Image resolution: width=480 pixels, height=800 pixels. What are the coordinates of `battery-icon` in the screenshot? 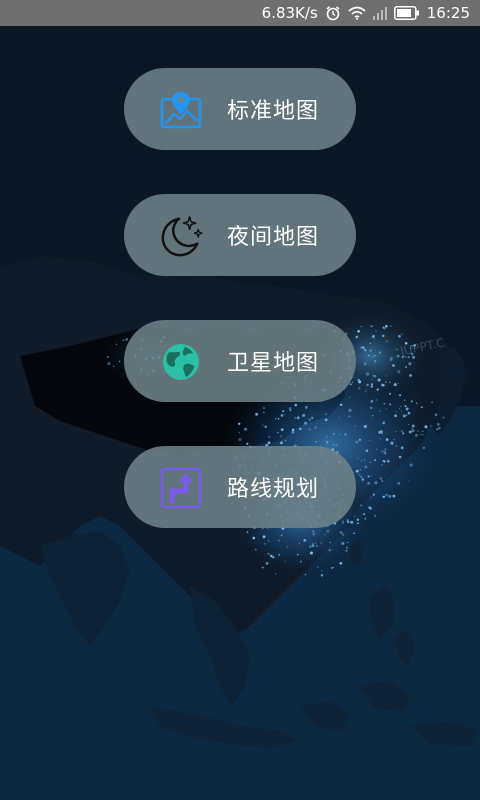 It's located at (406, 13).